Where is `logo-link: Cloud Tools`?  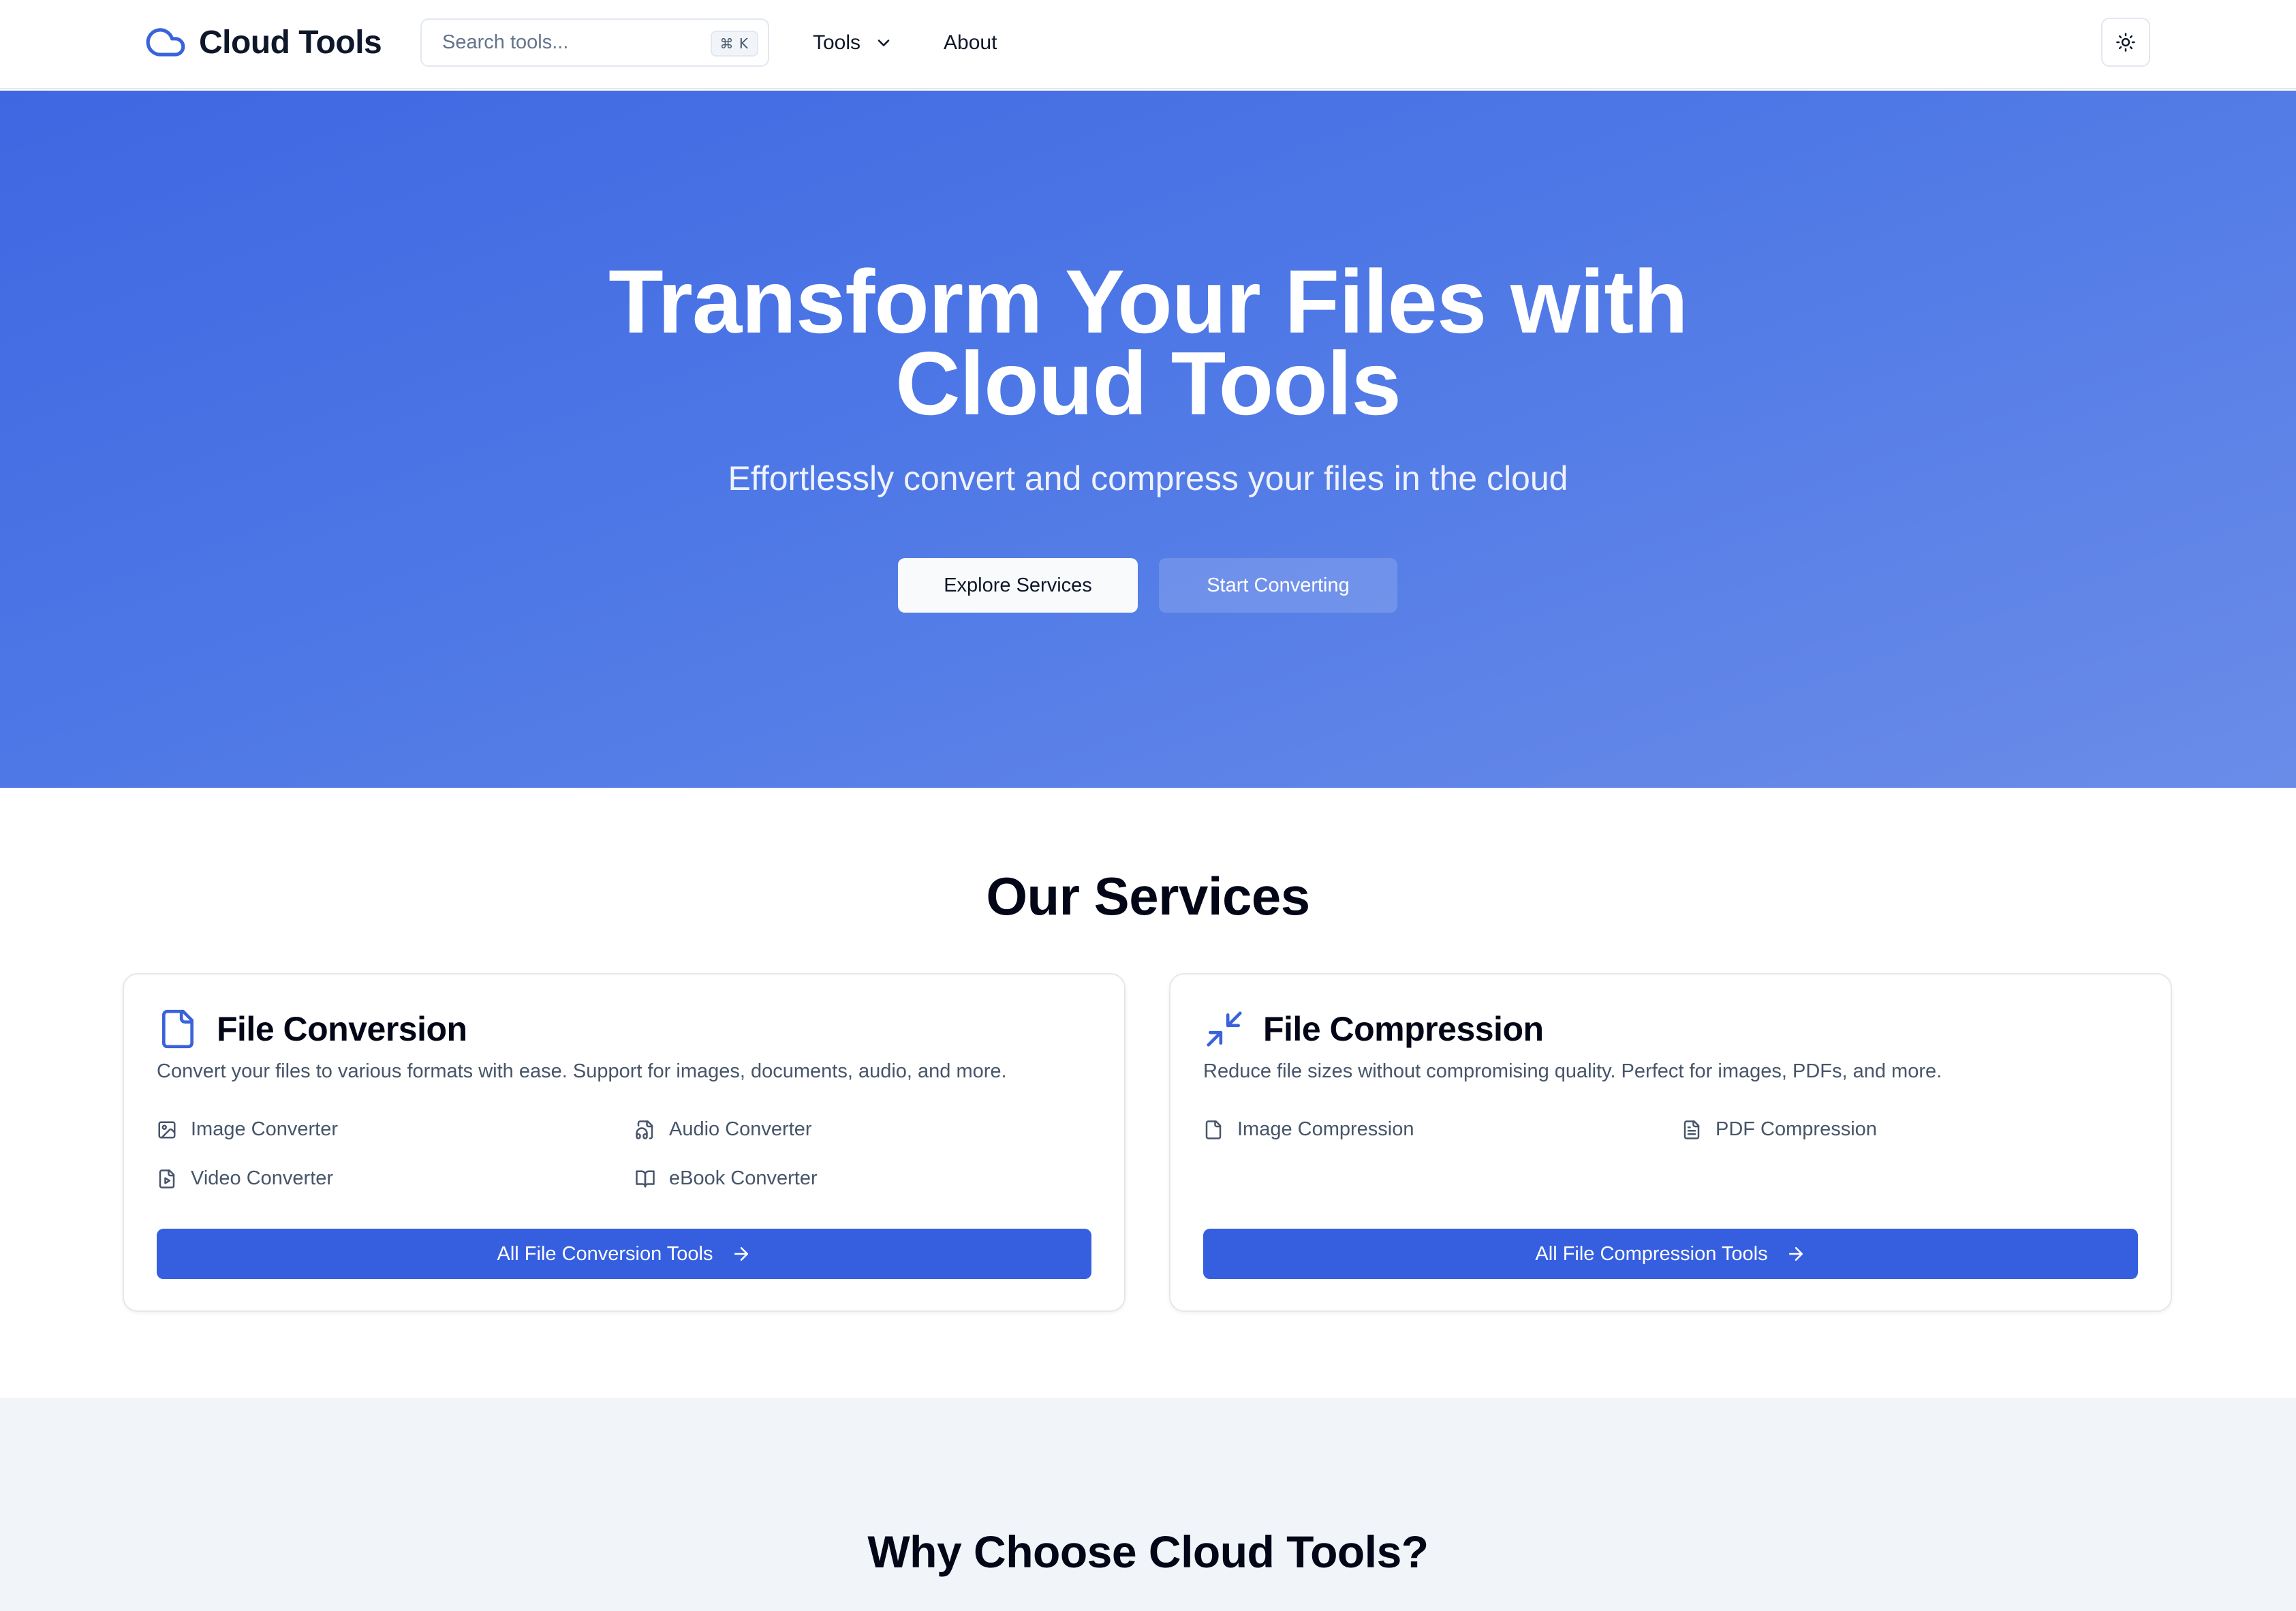
logo-link: Cloud Tools is located at coordinates (263, 42).